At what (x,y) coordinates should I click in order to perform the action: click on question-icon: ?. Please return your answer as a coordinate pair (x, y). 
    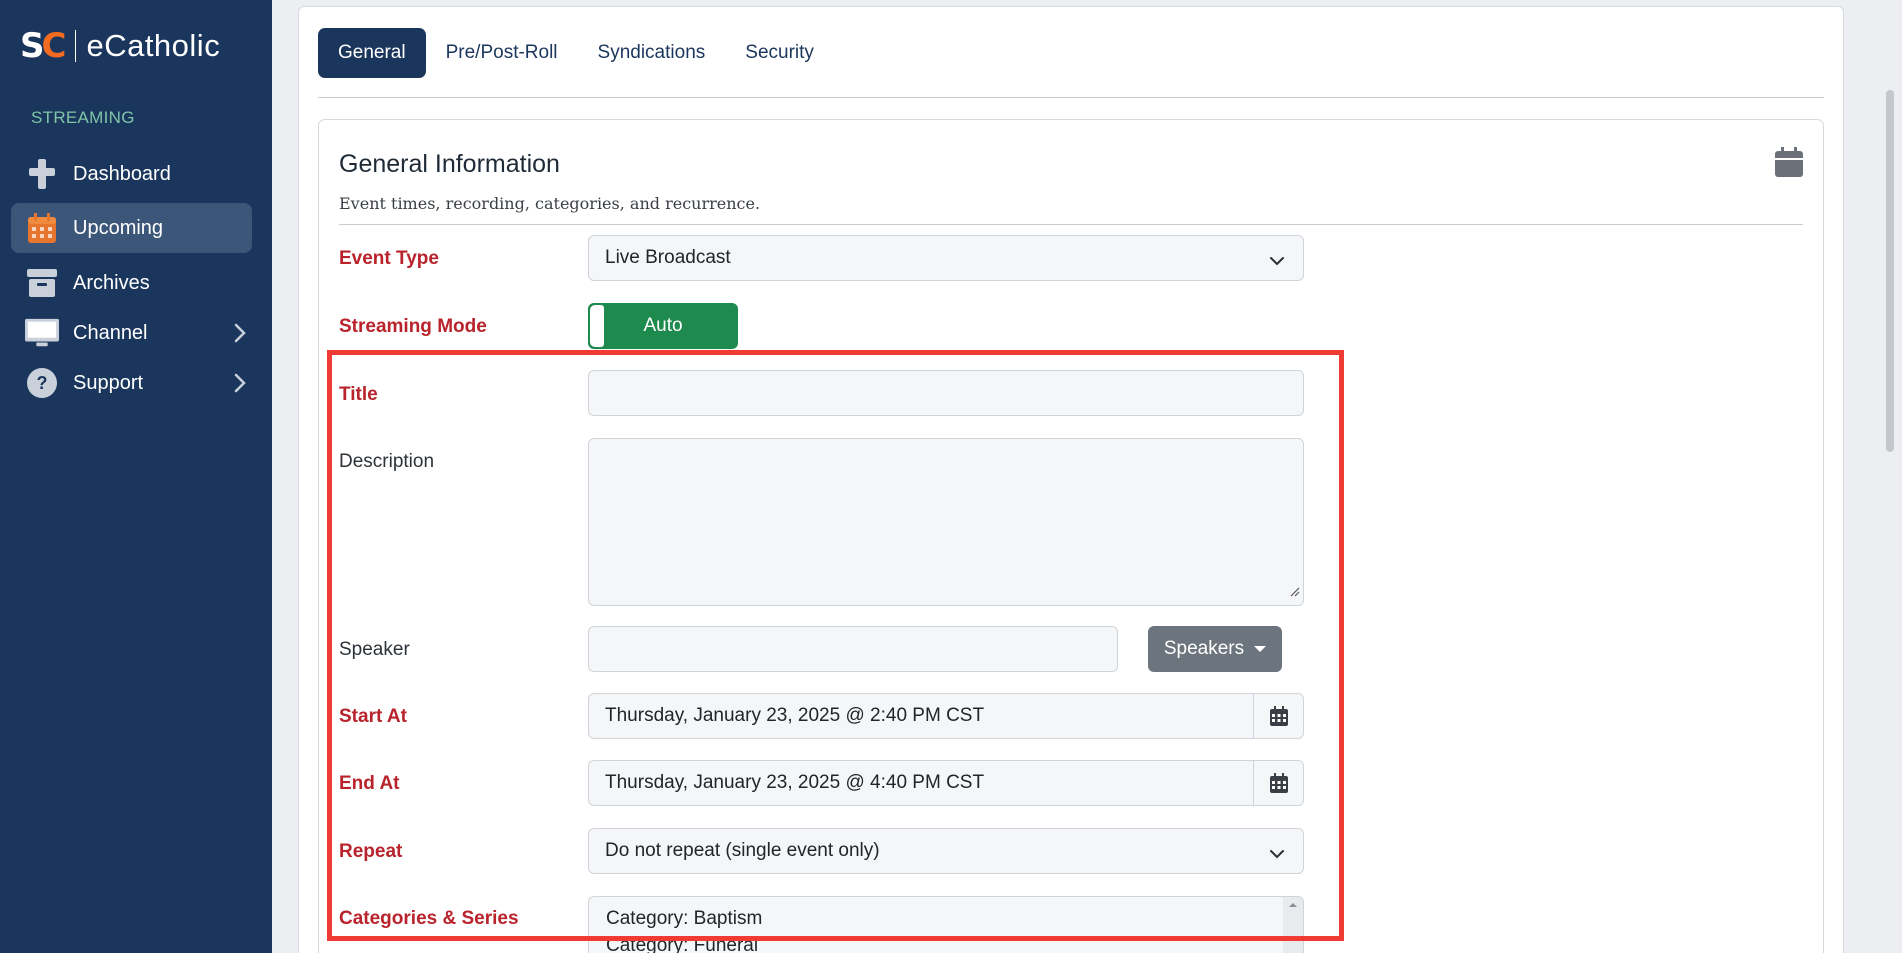
    Looking at the image, I should click on (42, 383).